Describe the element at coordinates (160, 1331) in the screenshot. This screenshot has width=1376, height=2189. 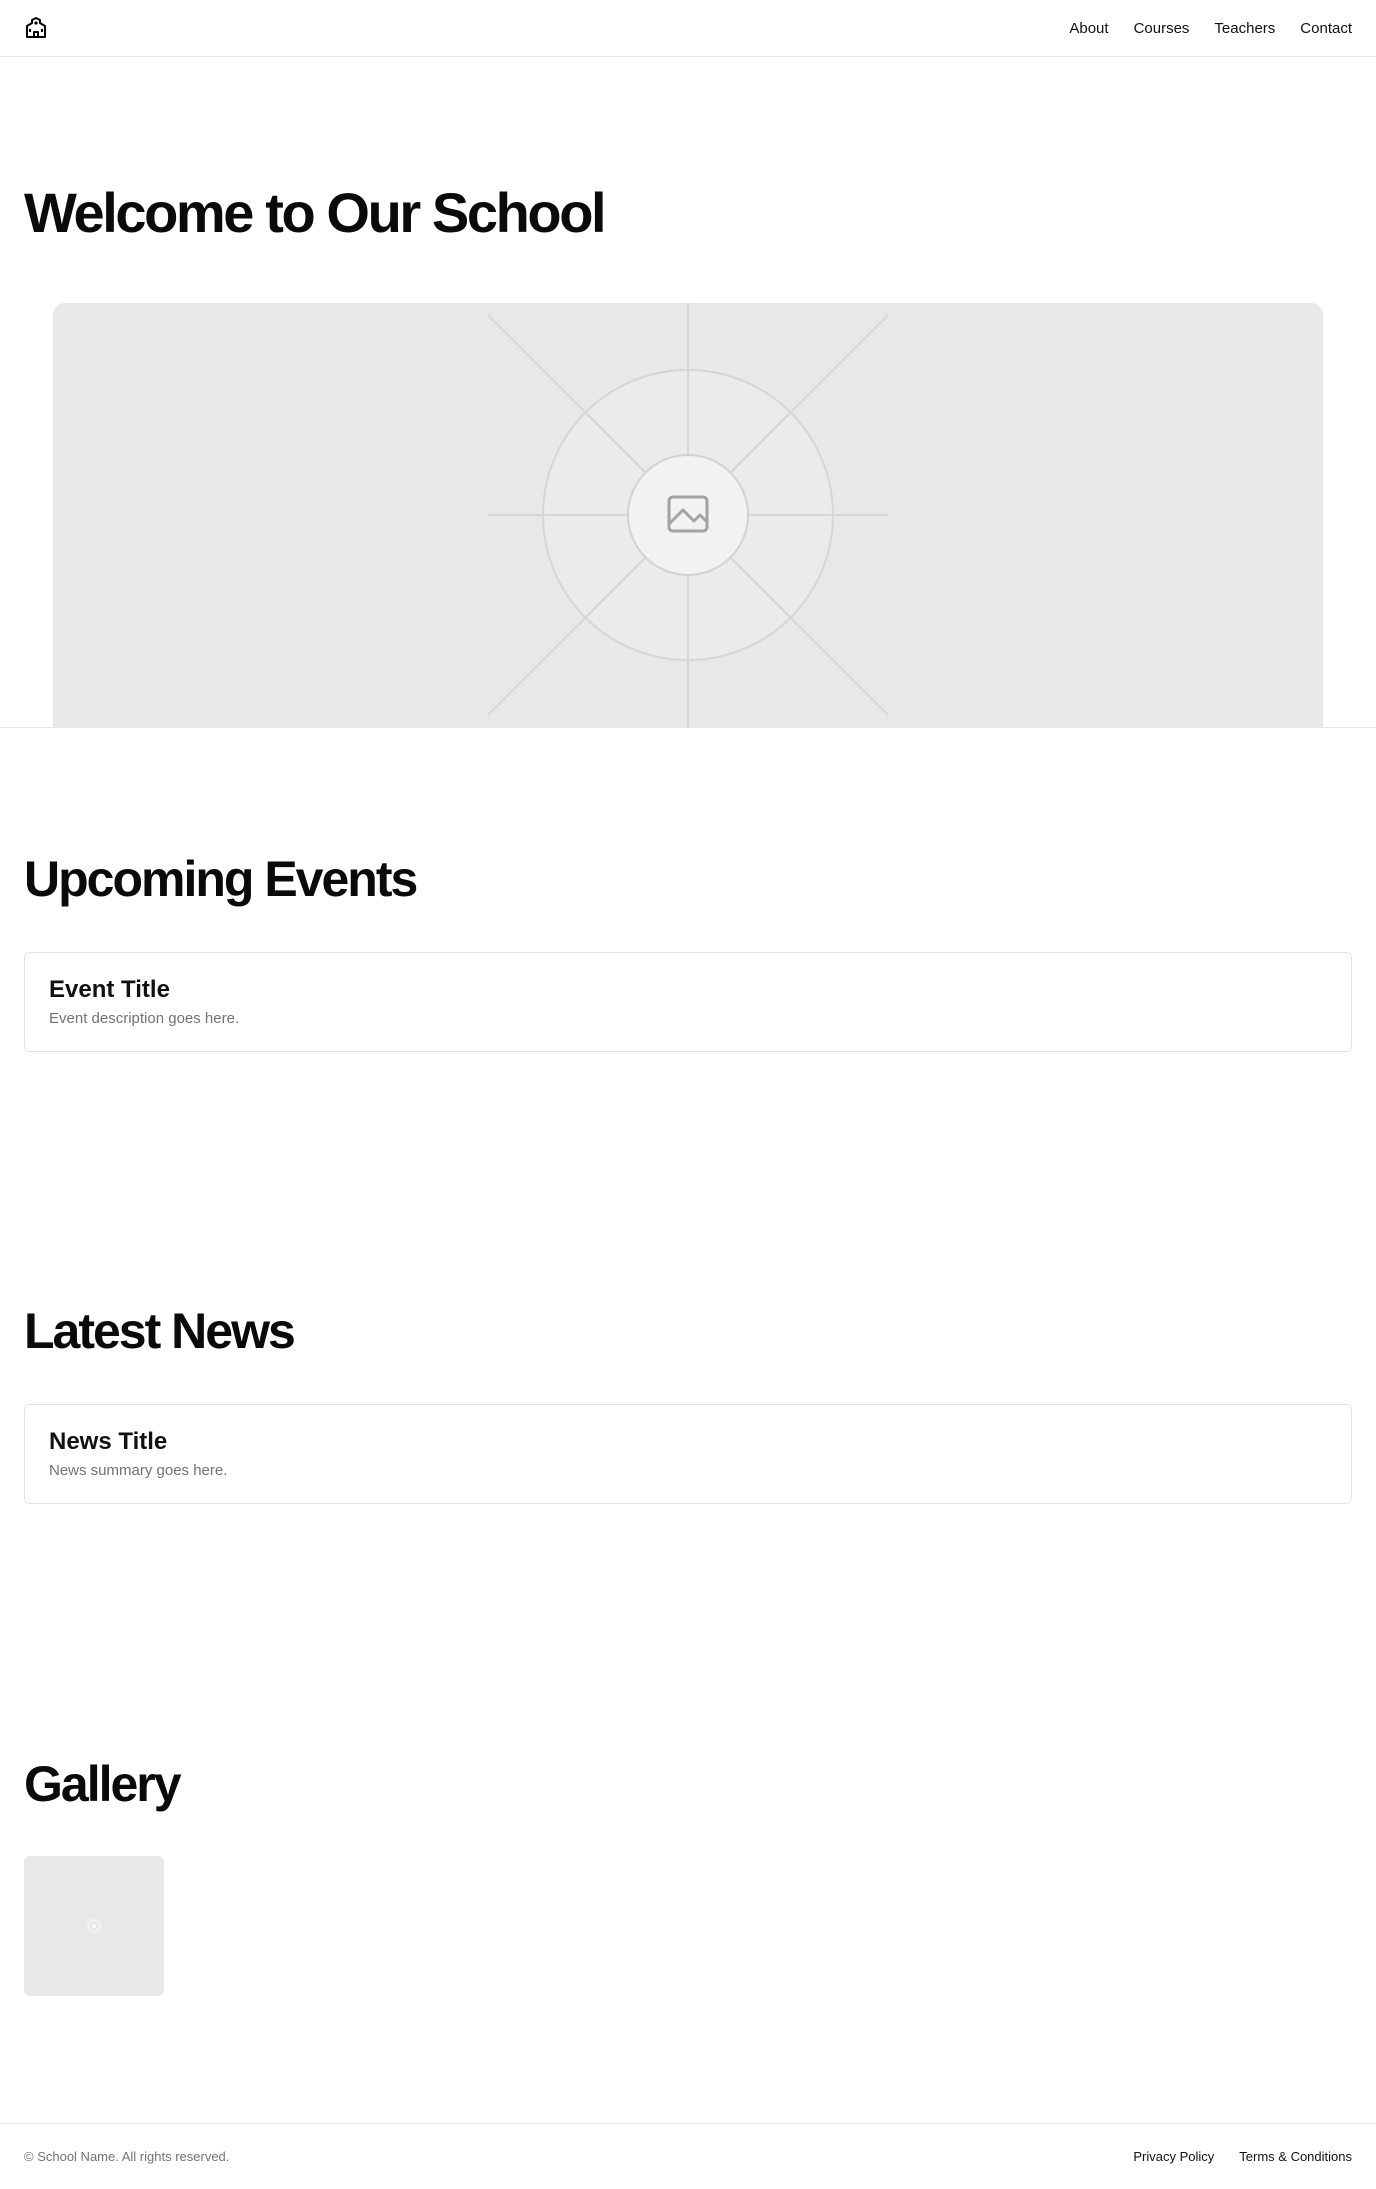
I see `news-section-title: Latest News` at that location.